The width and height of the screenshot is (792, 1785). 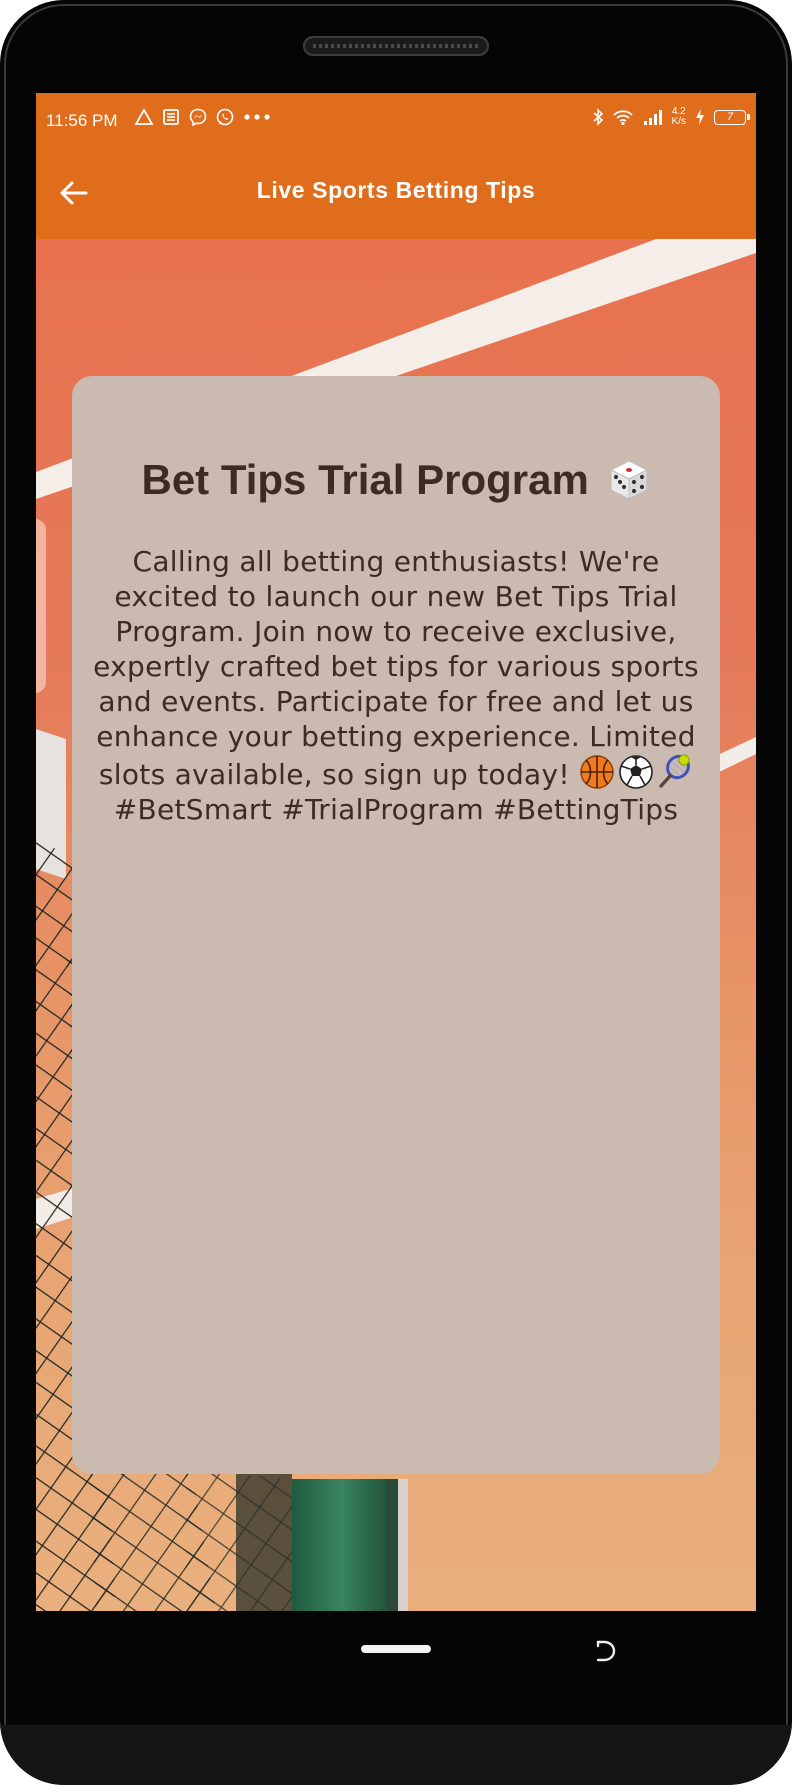 I want to click on basketball-icon, so click(x=597, y=772).